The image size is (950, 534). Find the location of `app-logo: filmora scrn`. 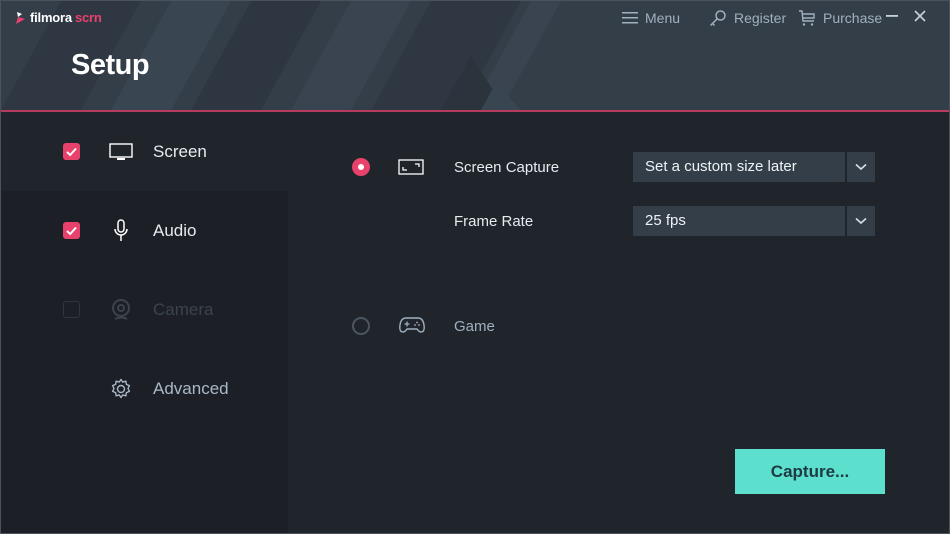

app-logo: filmora scrn is located at coordinates (58, 17).